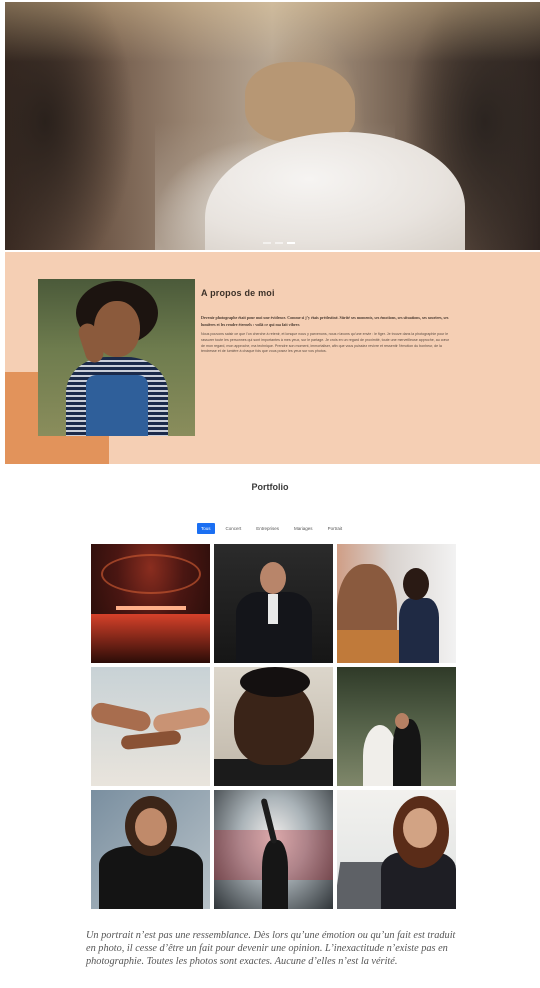 Image resolution: width=540 pixels, height=988 pixels. I want to click on filter-entreprises: Entreprises, so click(267, 528).